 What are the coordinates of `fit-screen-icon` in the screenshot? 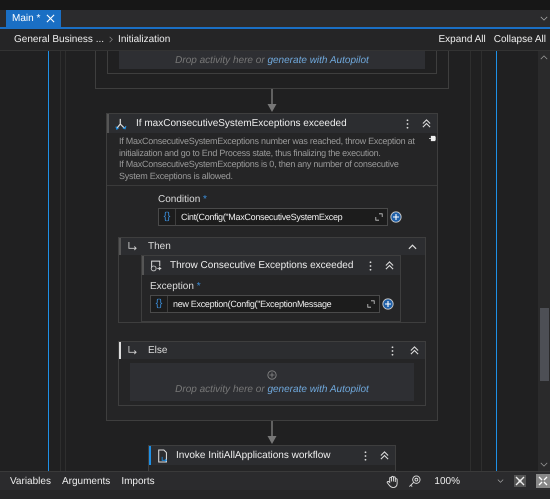 It's located at (520, 481).